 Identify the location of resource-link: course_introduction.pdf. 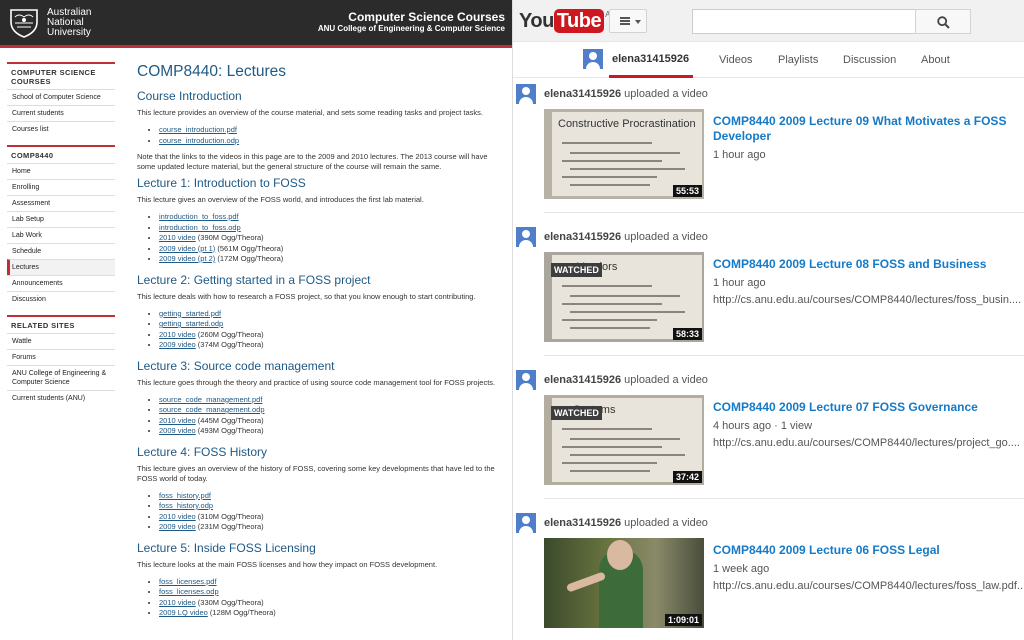
(198, 129).